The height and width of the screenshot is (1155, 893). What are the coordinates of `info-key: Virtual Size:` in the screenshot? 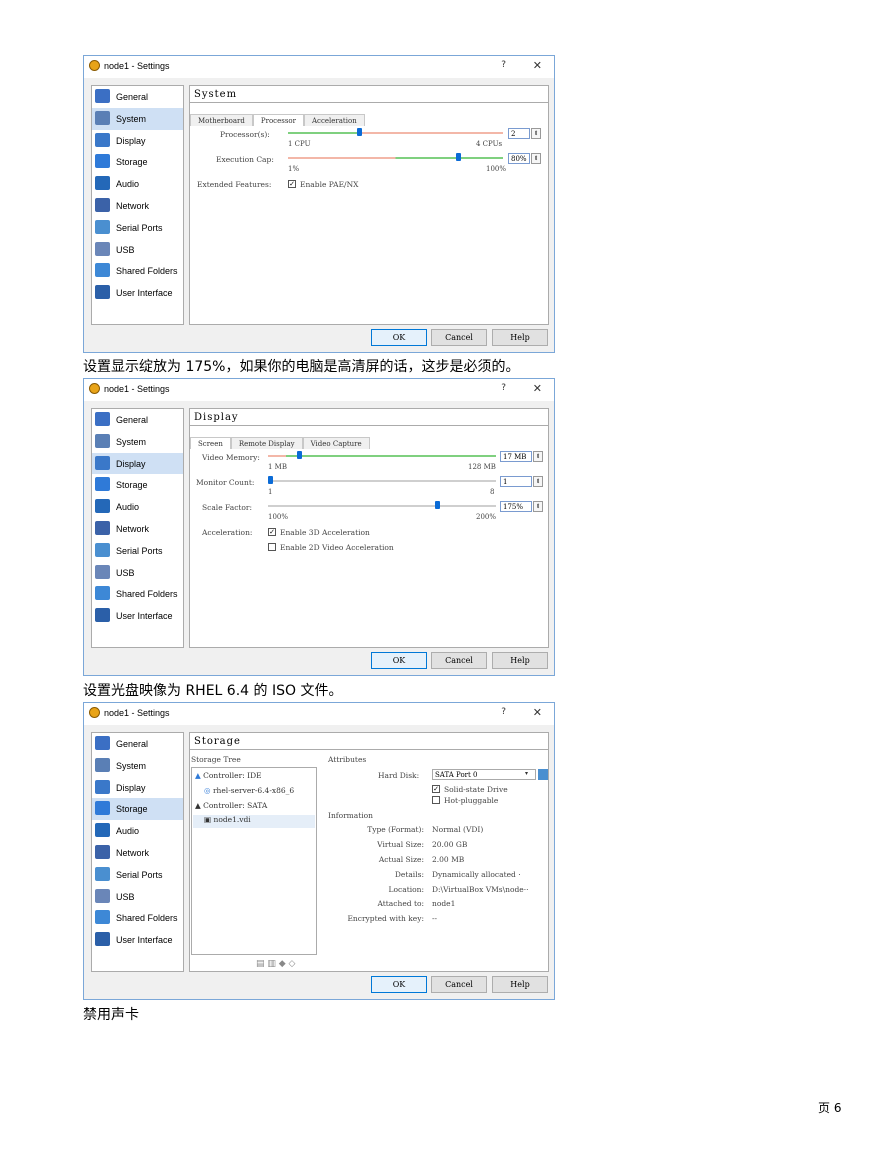 It's located at (400, 844).